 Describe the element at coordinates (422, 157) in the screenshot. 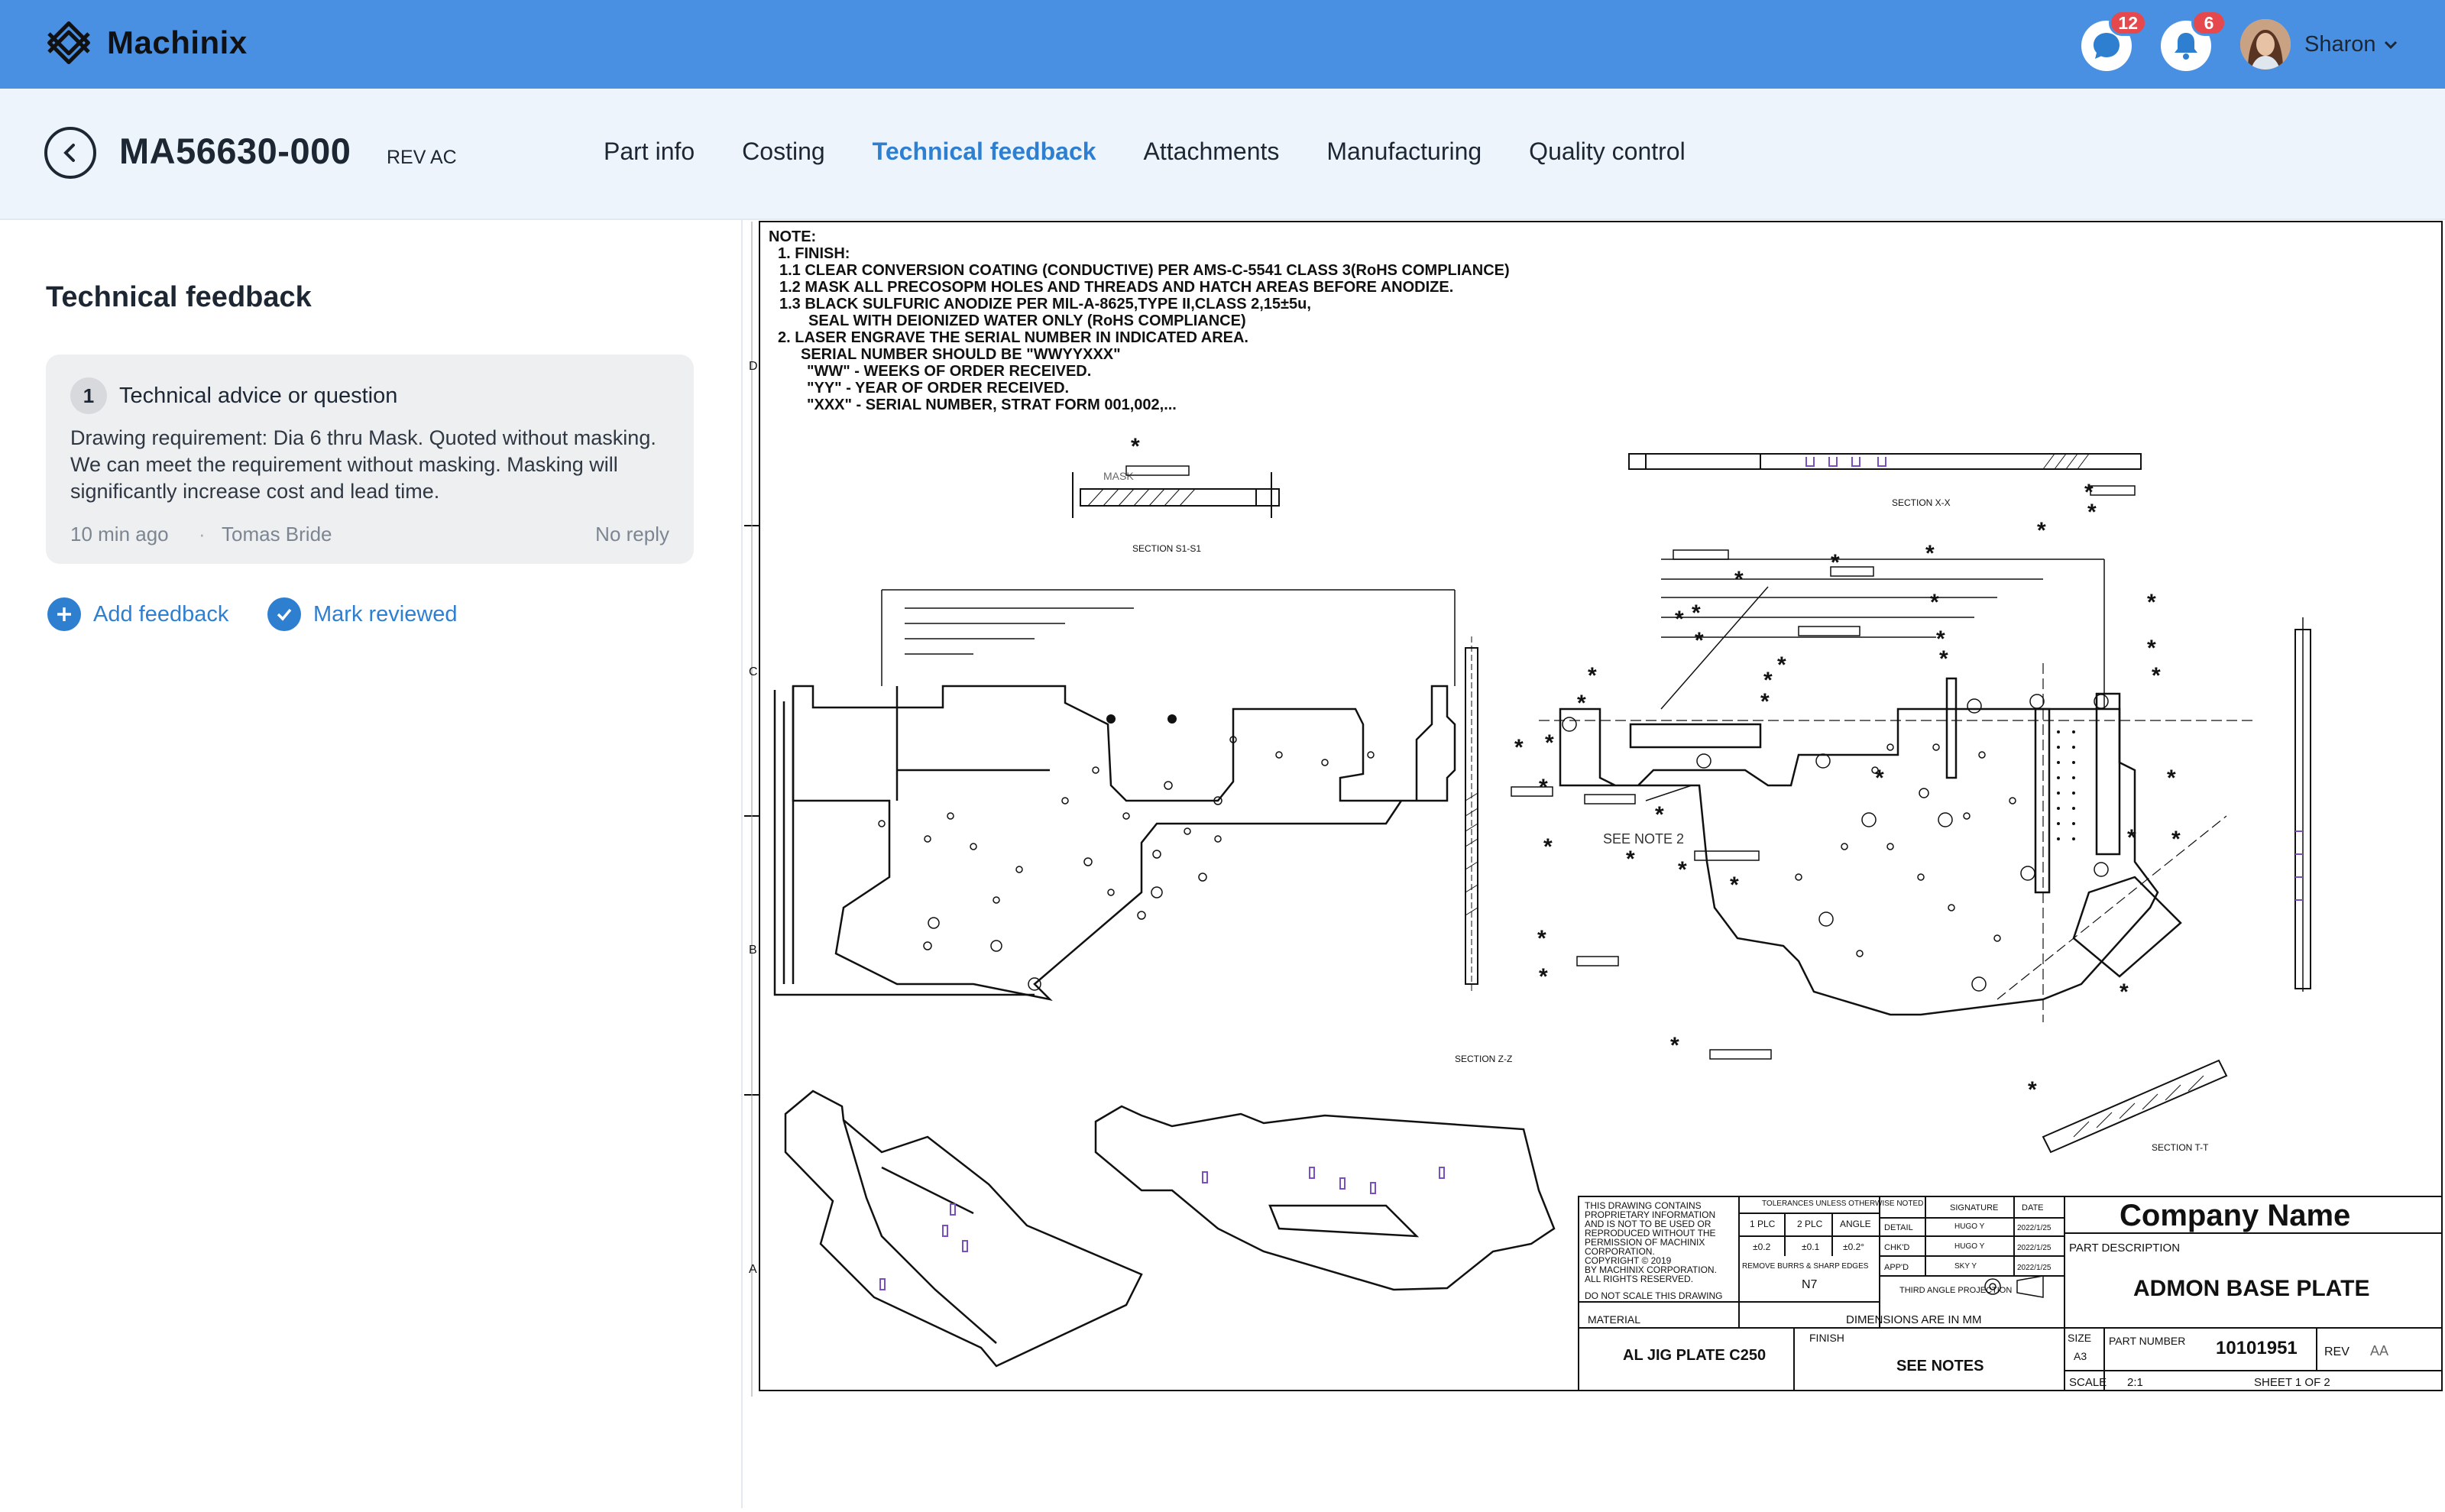

I see `revision-label: REV AC` at that location.